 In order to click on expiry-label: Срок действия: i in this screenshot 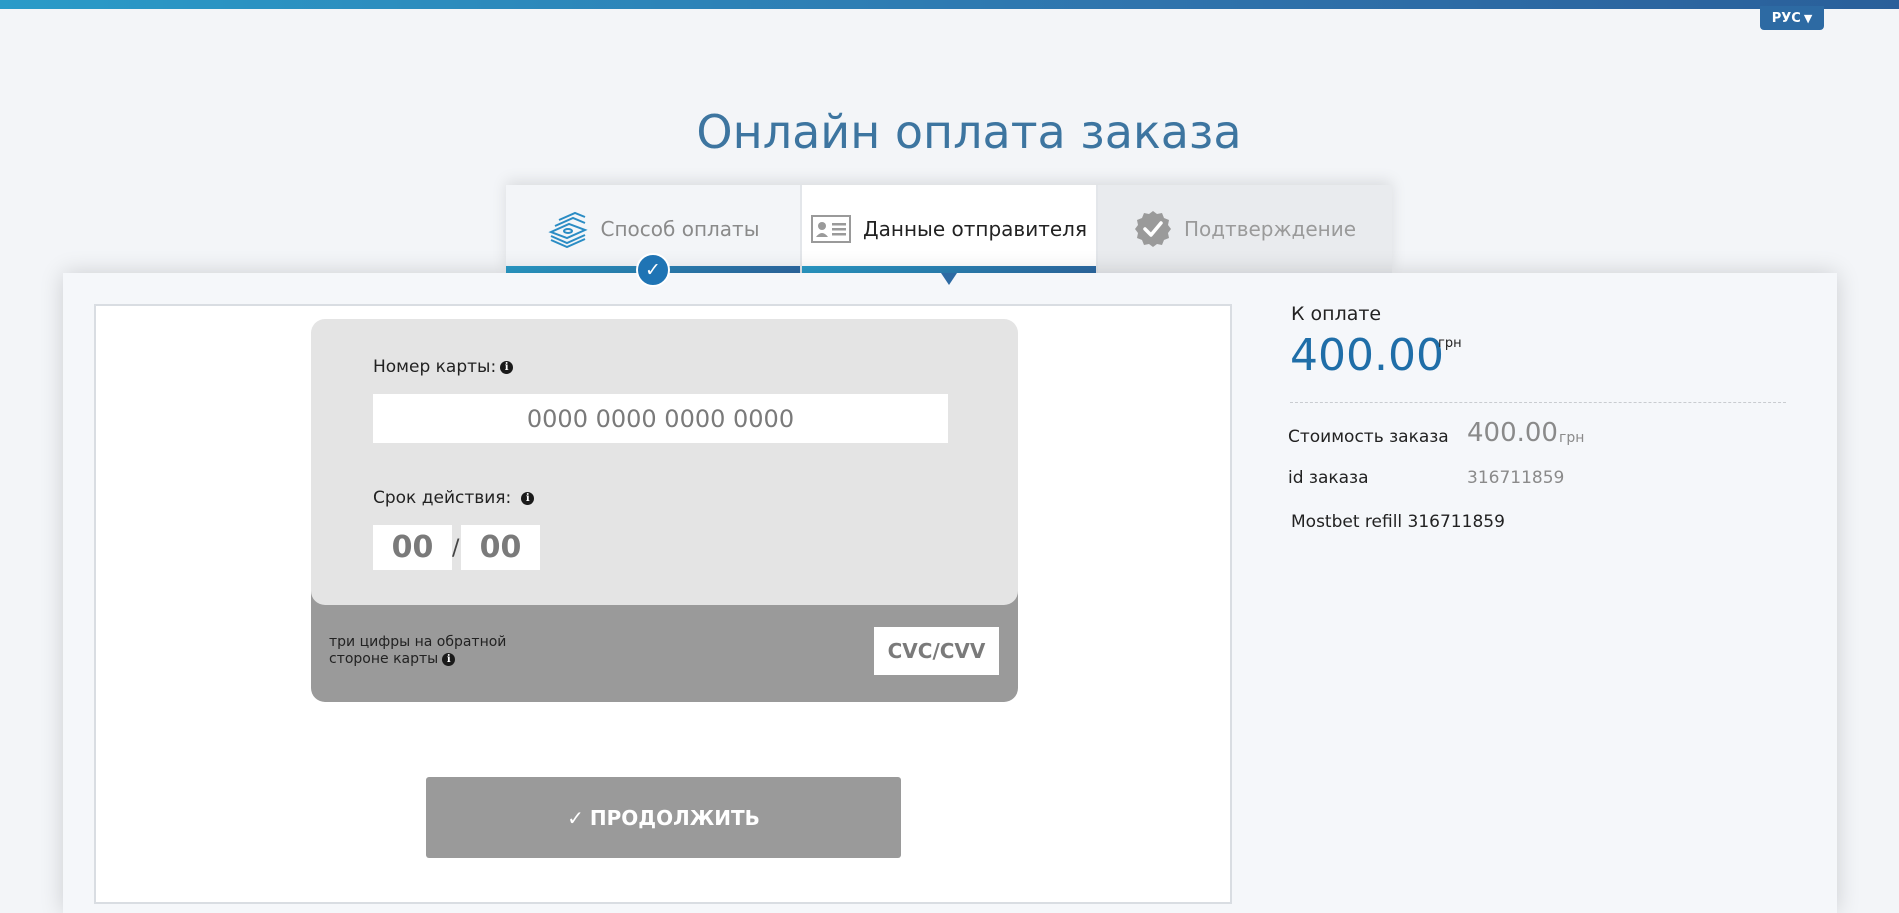, I will do `click(454, 498)`.